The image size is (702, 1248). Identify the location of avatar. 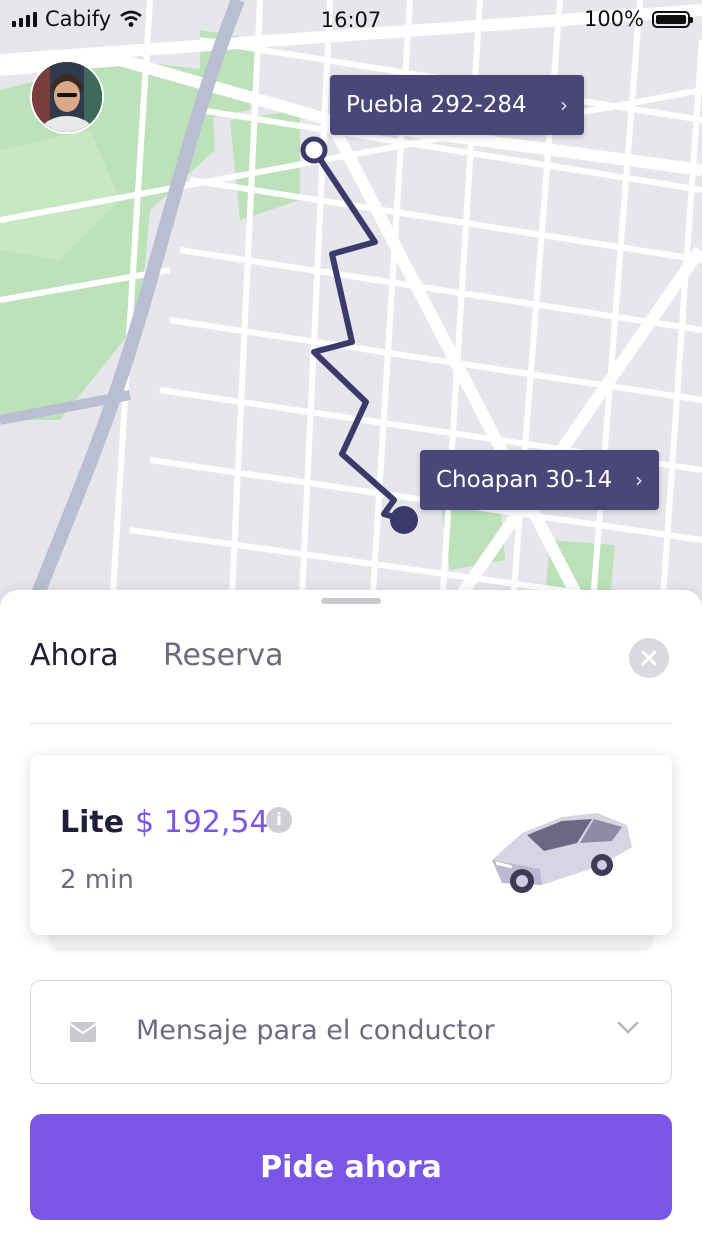
(67, 97).